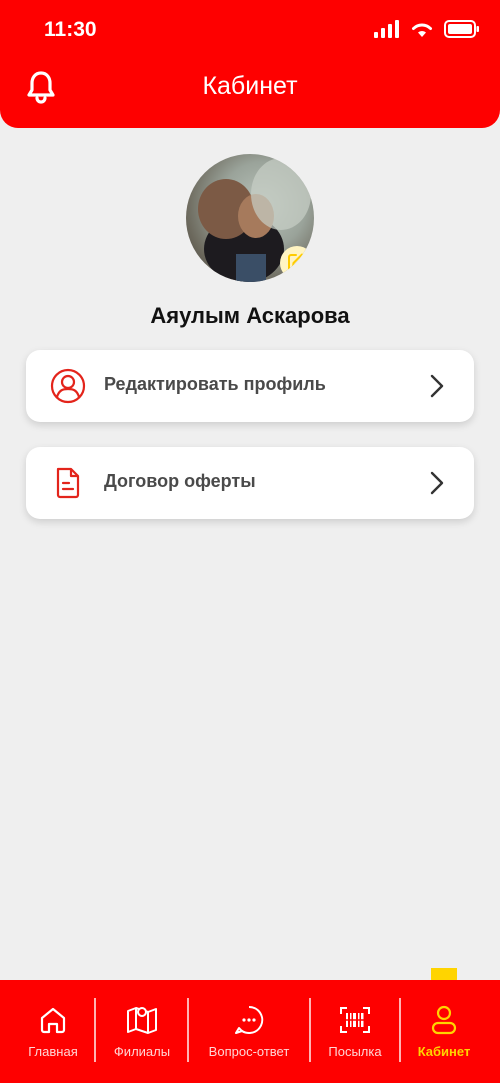 This screenshot has width=500, height=1083. I want to click on home-icon, so click(53, 1020).